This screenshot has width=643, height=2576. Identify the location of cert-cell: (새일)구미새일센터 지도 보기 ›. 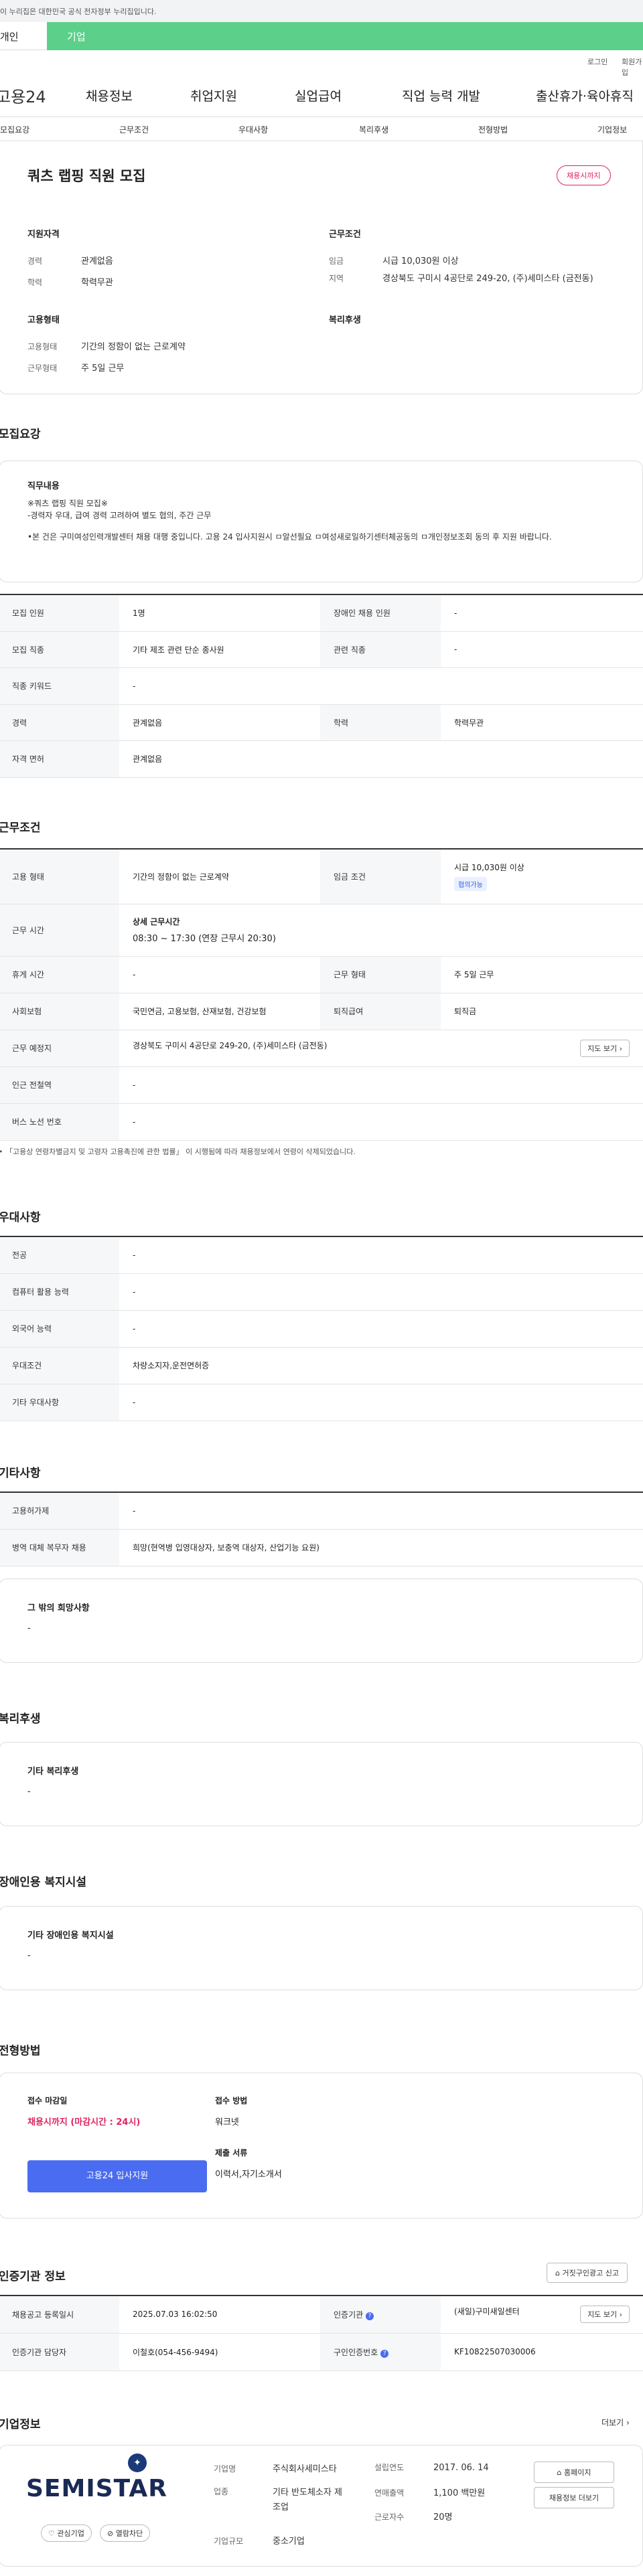
(542, 2315).